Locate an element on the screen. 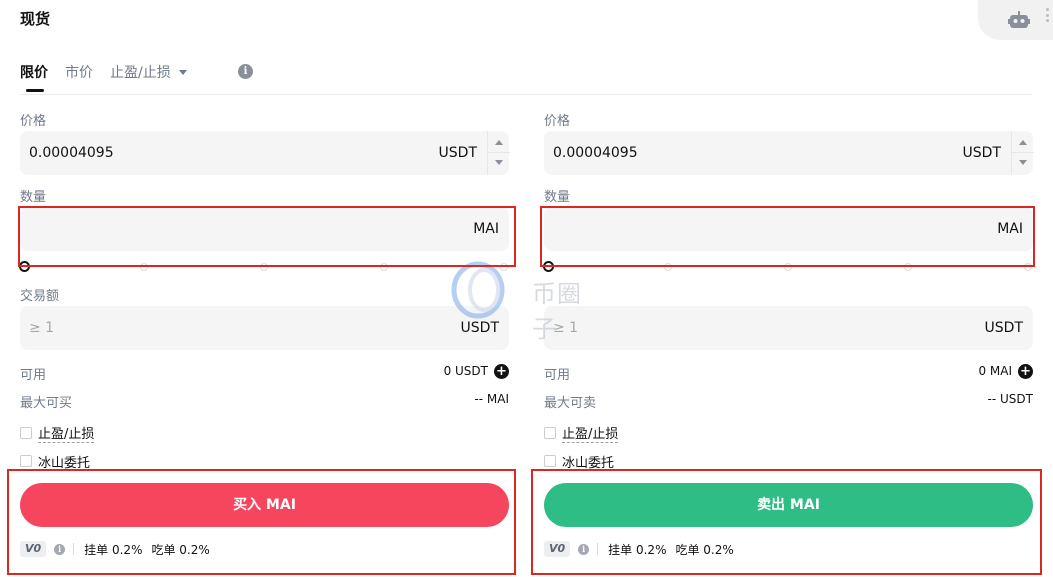  buy-amount-label: 交易额 is located at coordinates (40, 296).